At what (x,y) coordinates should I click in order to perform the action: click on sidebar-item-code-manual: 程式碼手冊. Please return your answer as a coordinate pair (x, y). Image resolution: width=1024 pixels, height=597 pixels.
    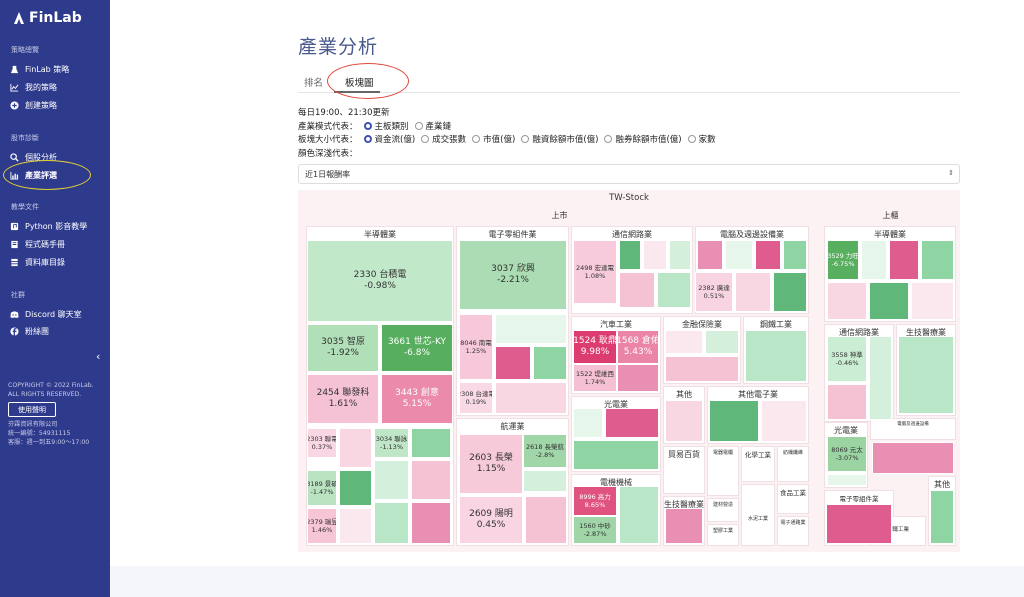
    Looking at the image, I should click on (37, 244).